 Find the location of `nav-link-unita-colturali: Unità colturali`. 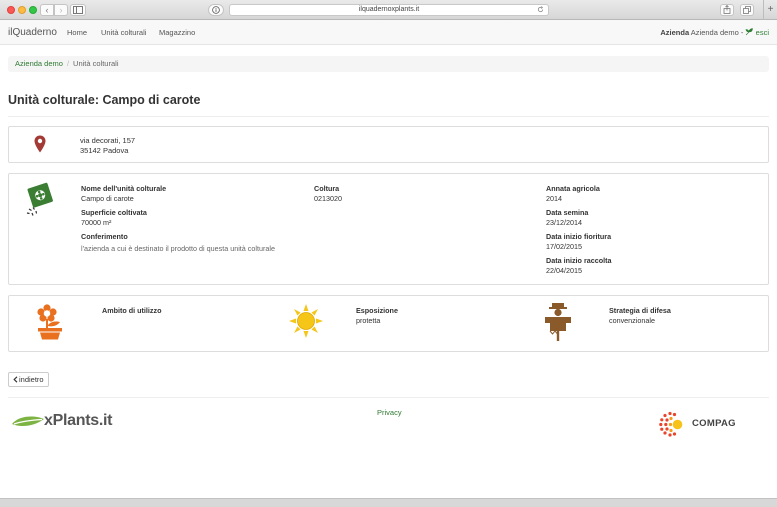

nav-link-unita-colturali: Unità colturali is located at coordinates (123, 32).